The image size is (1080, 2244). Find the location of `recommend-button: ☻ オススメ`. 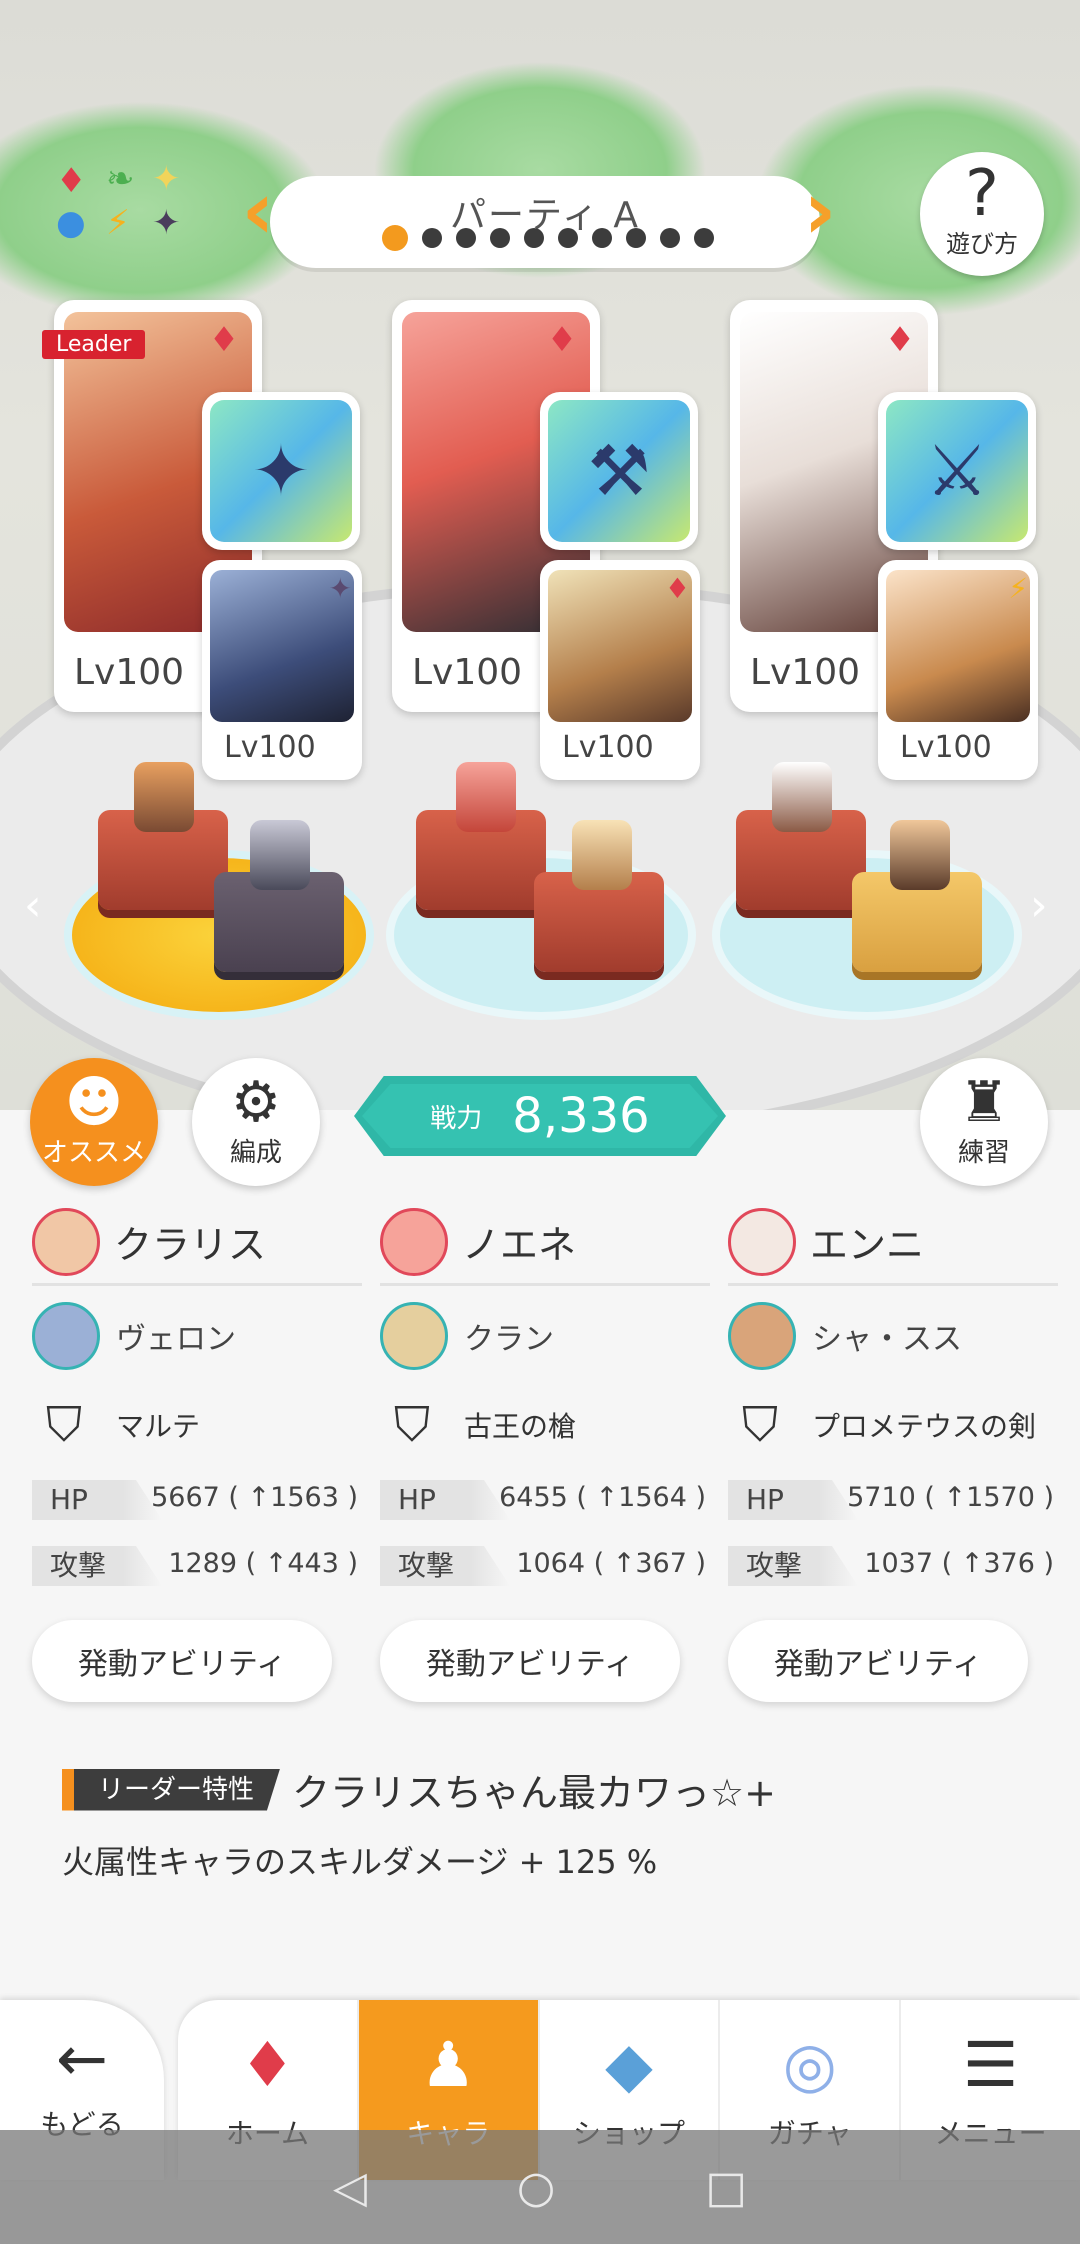

recommend-button: ☻ オススメ is located at coordinates (94, 1122).